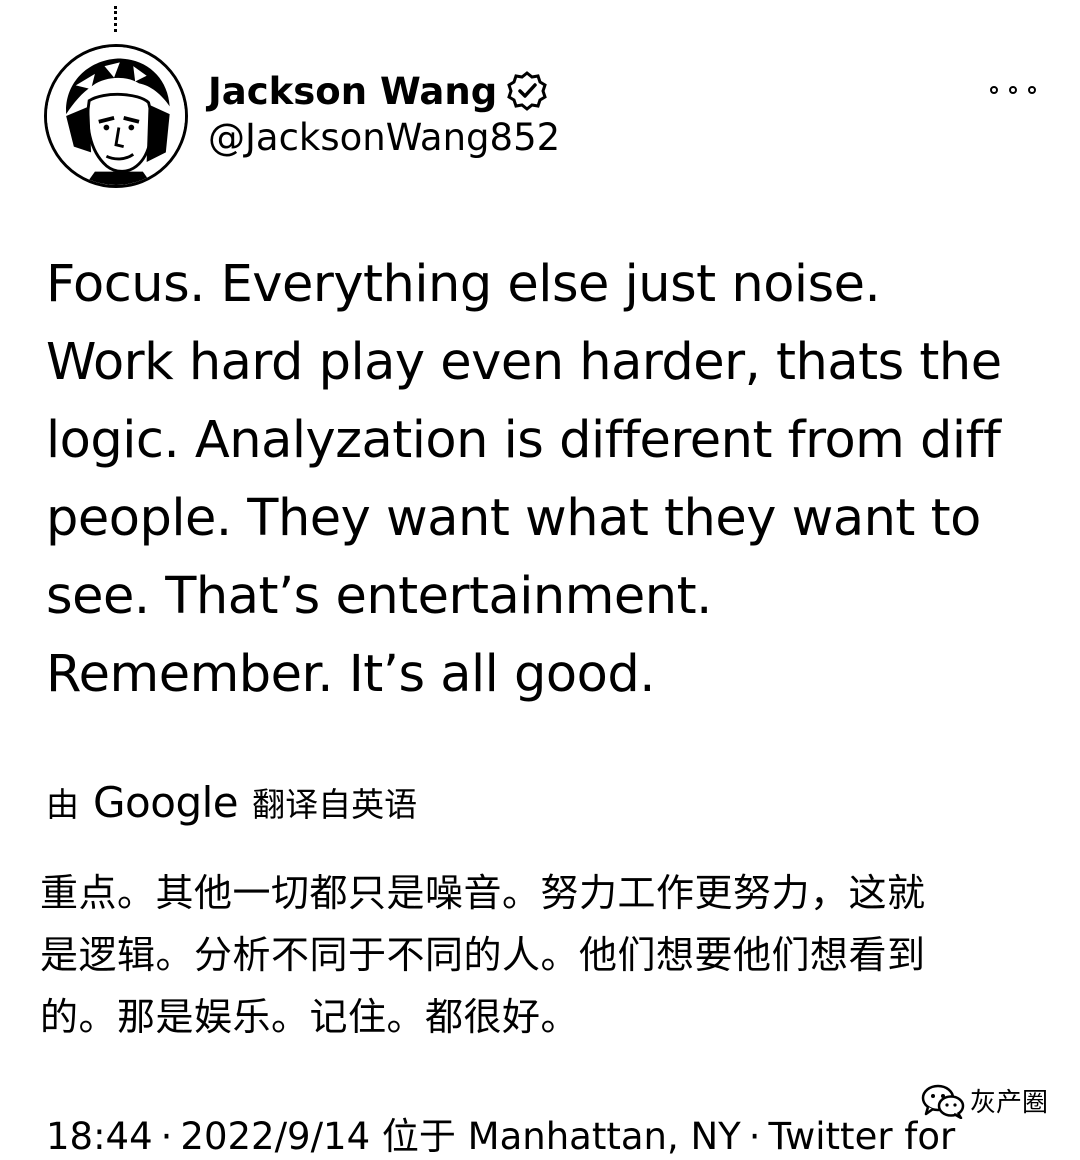  What do you see at coordinates (99, 1136) in the screenshot?
I see `tweet-time: 18:44` at bounding box center [99, 1136].